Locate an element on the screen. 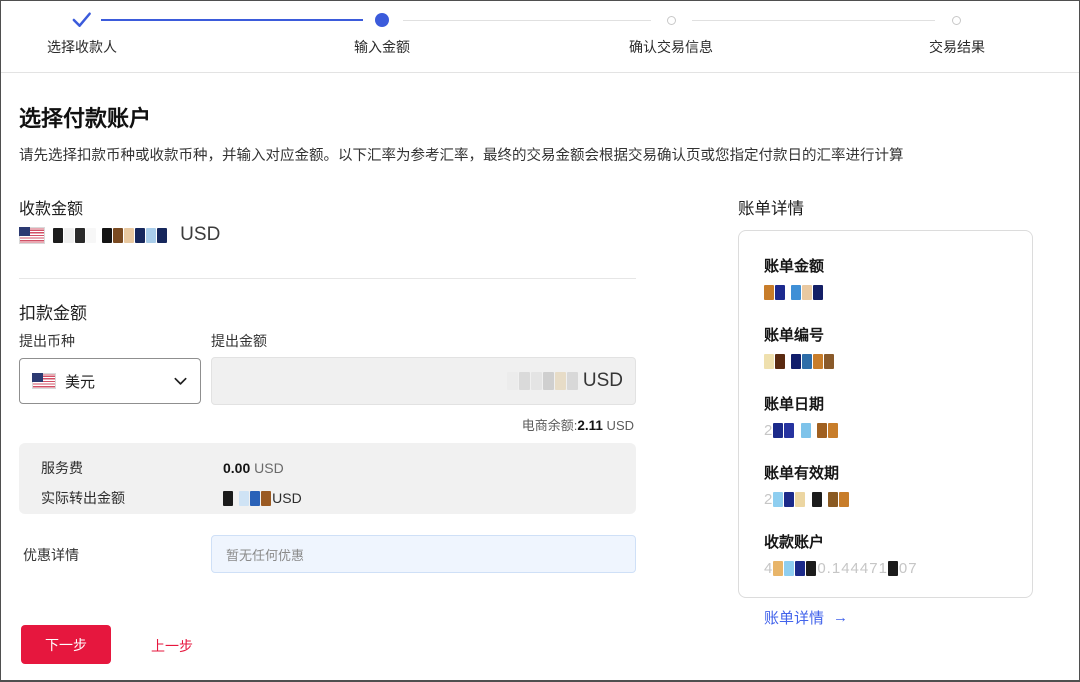 This screenshot has width=1080, height=682. service-fee-row: 服务费 0.00 USD is located at coordinates (338, 468).